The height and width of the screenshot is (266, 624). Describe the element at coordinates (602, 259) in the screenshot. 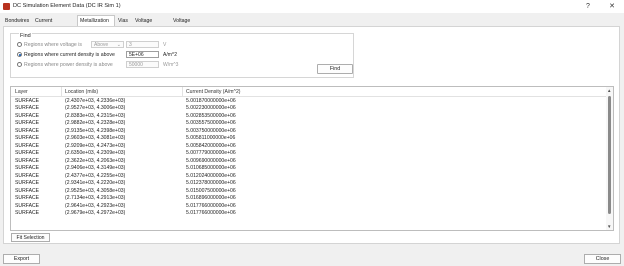

I see `close-button: Close` at that location.